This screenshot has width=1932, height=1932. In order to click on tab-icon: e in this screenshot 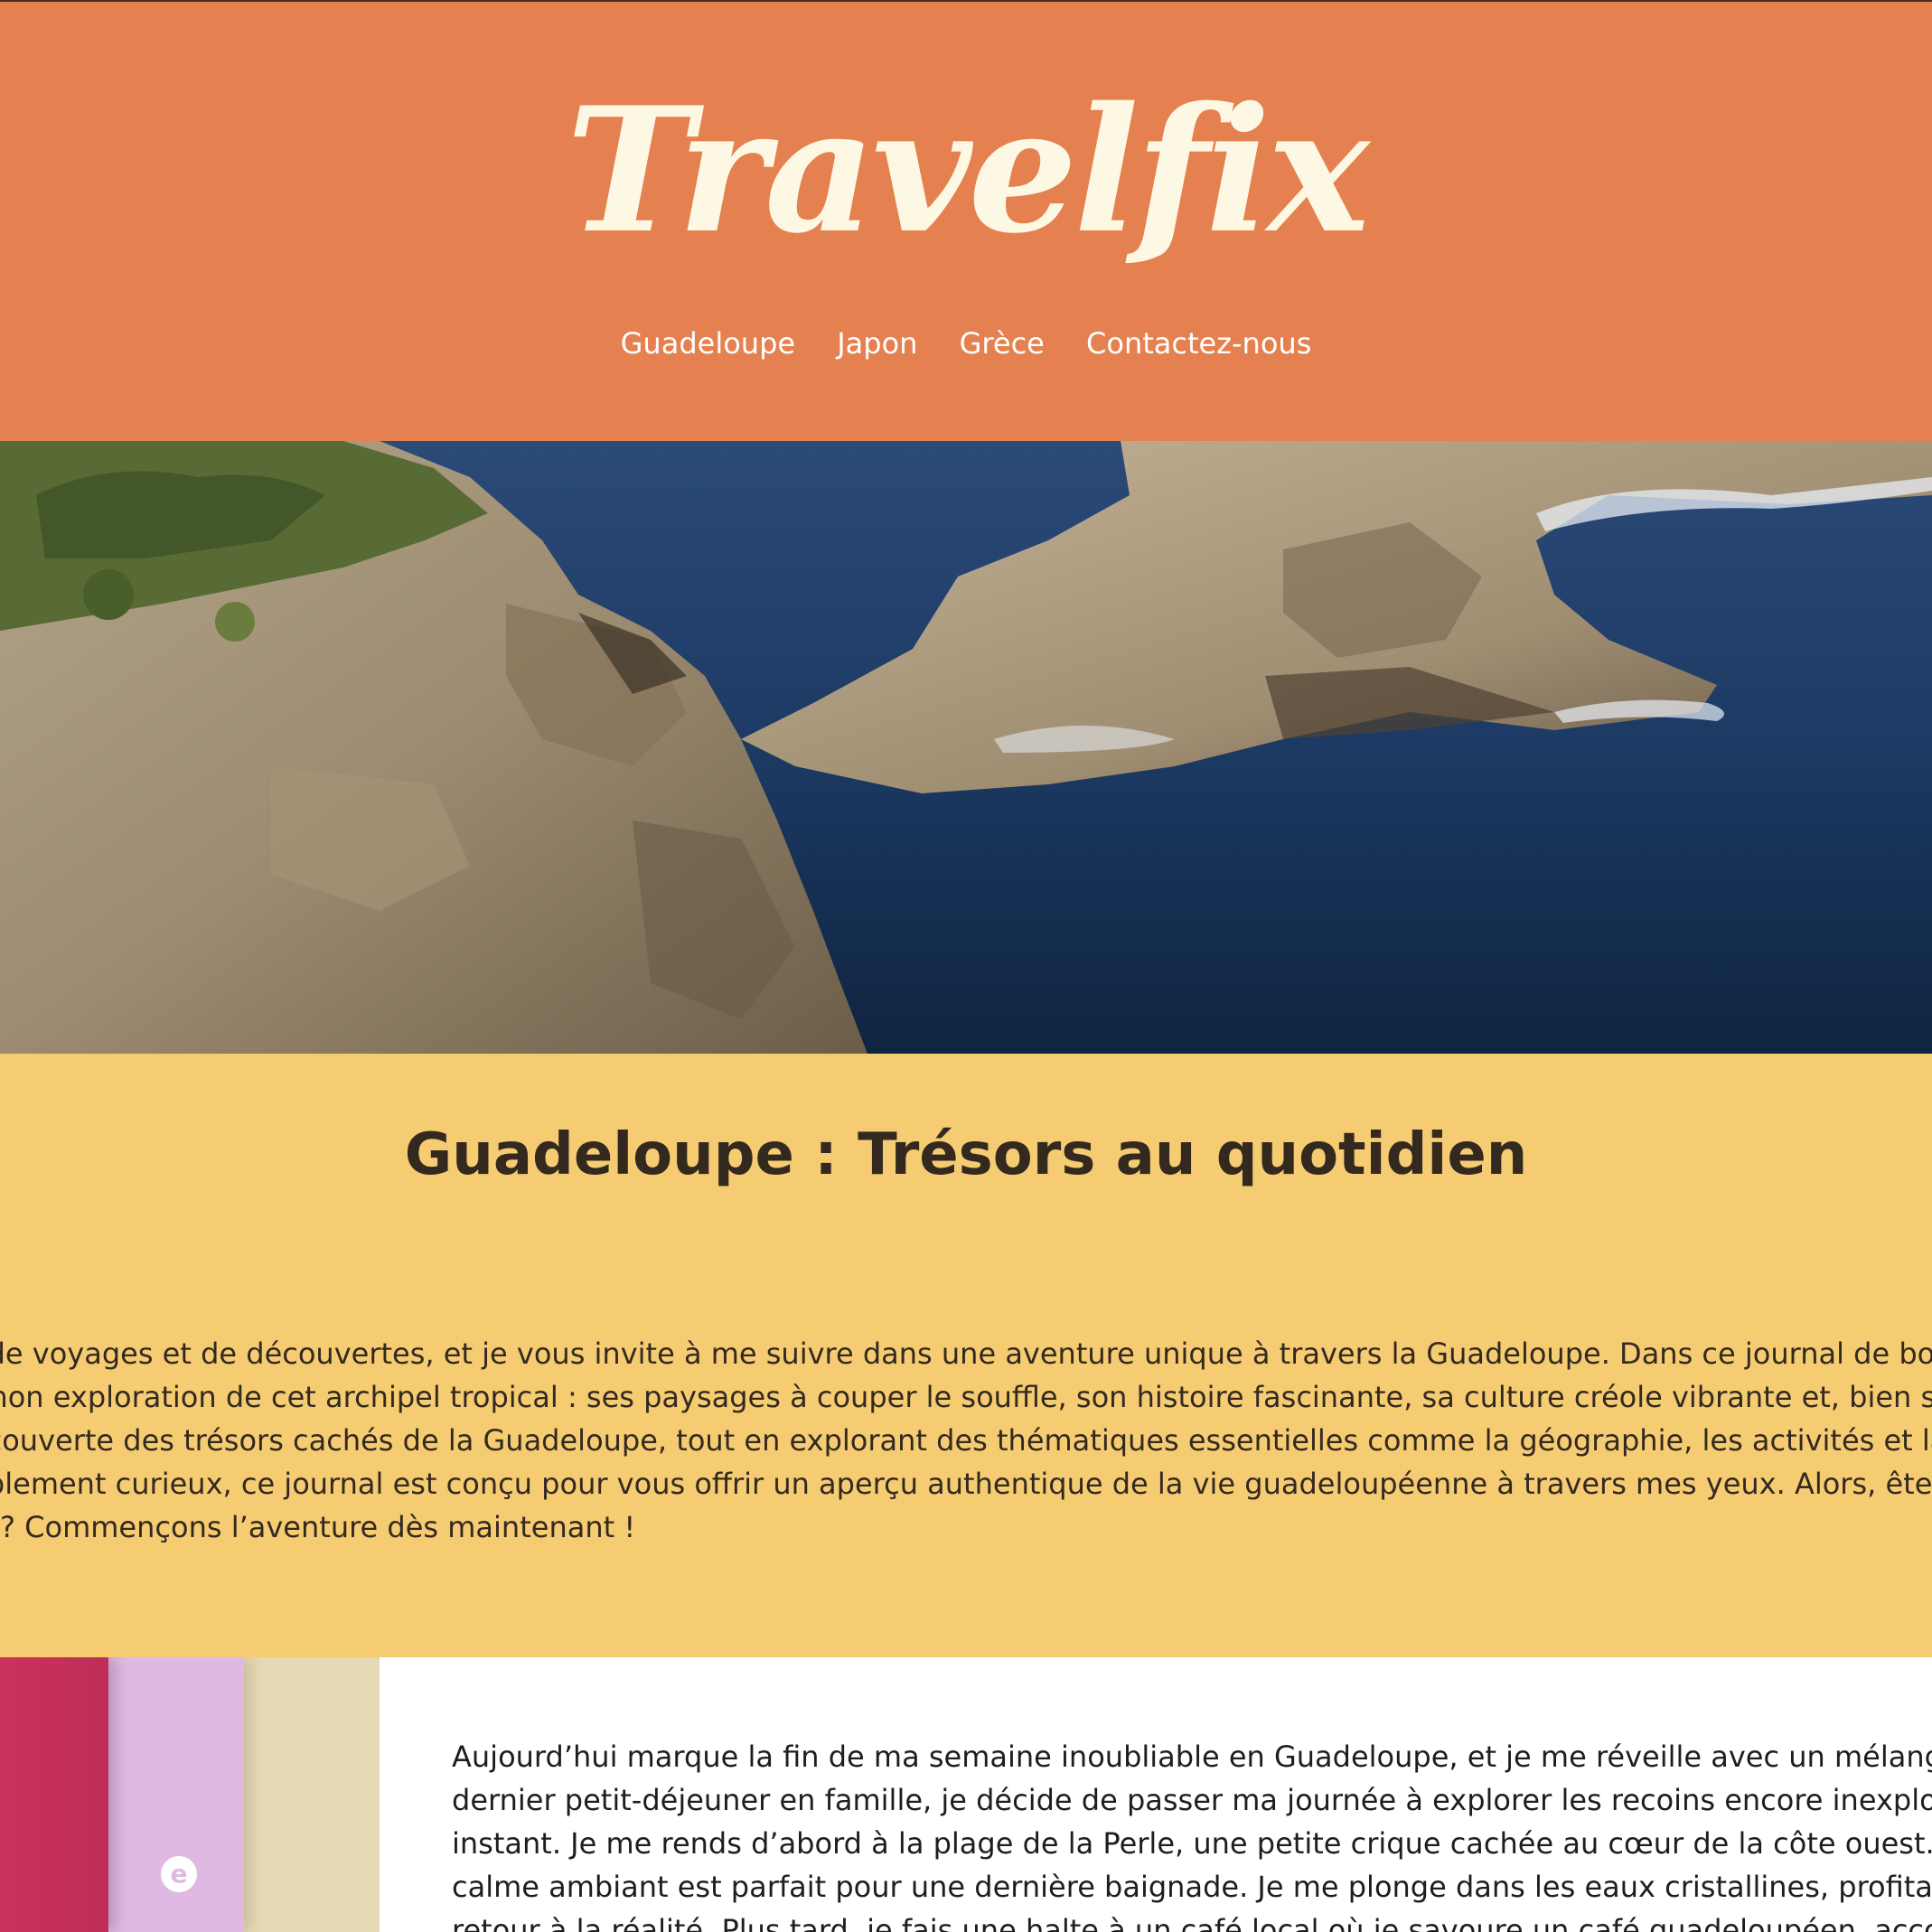, I will do `click(179, 1874)`.